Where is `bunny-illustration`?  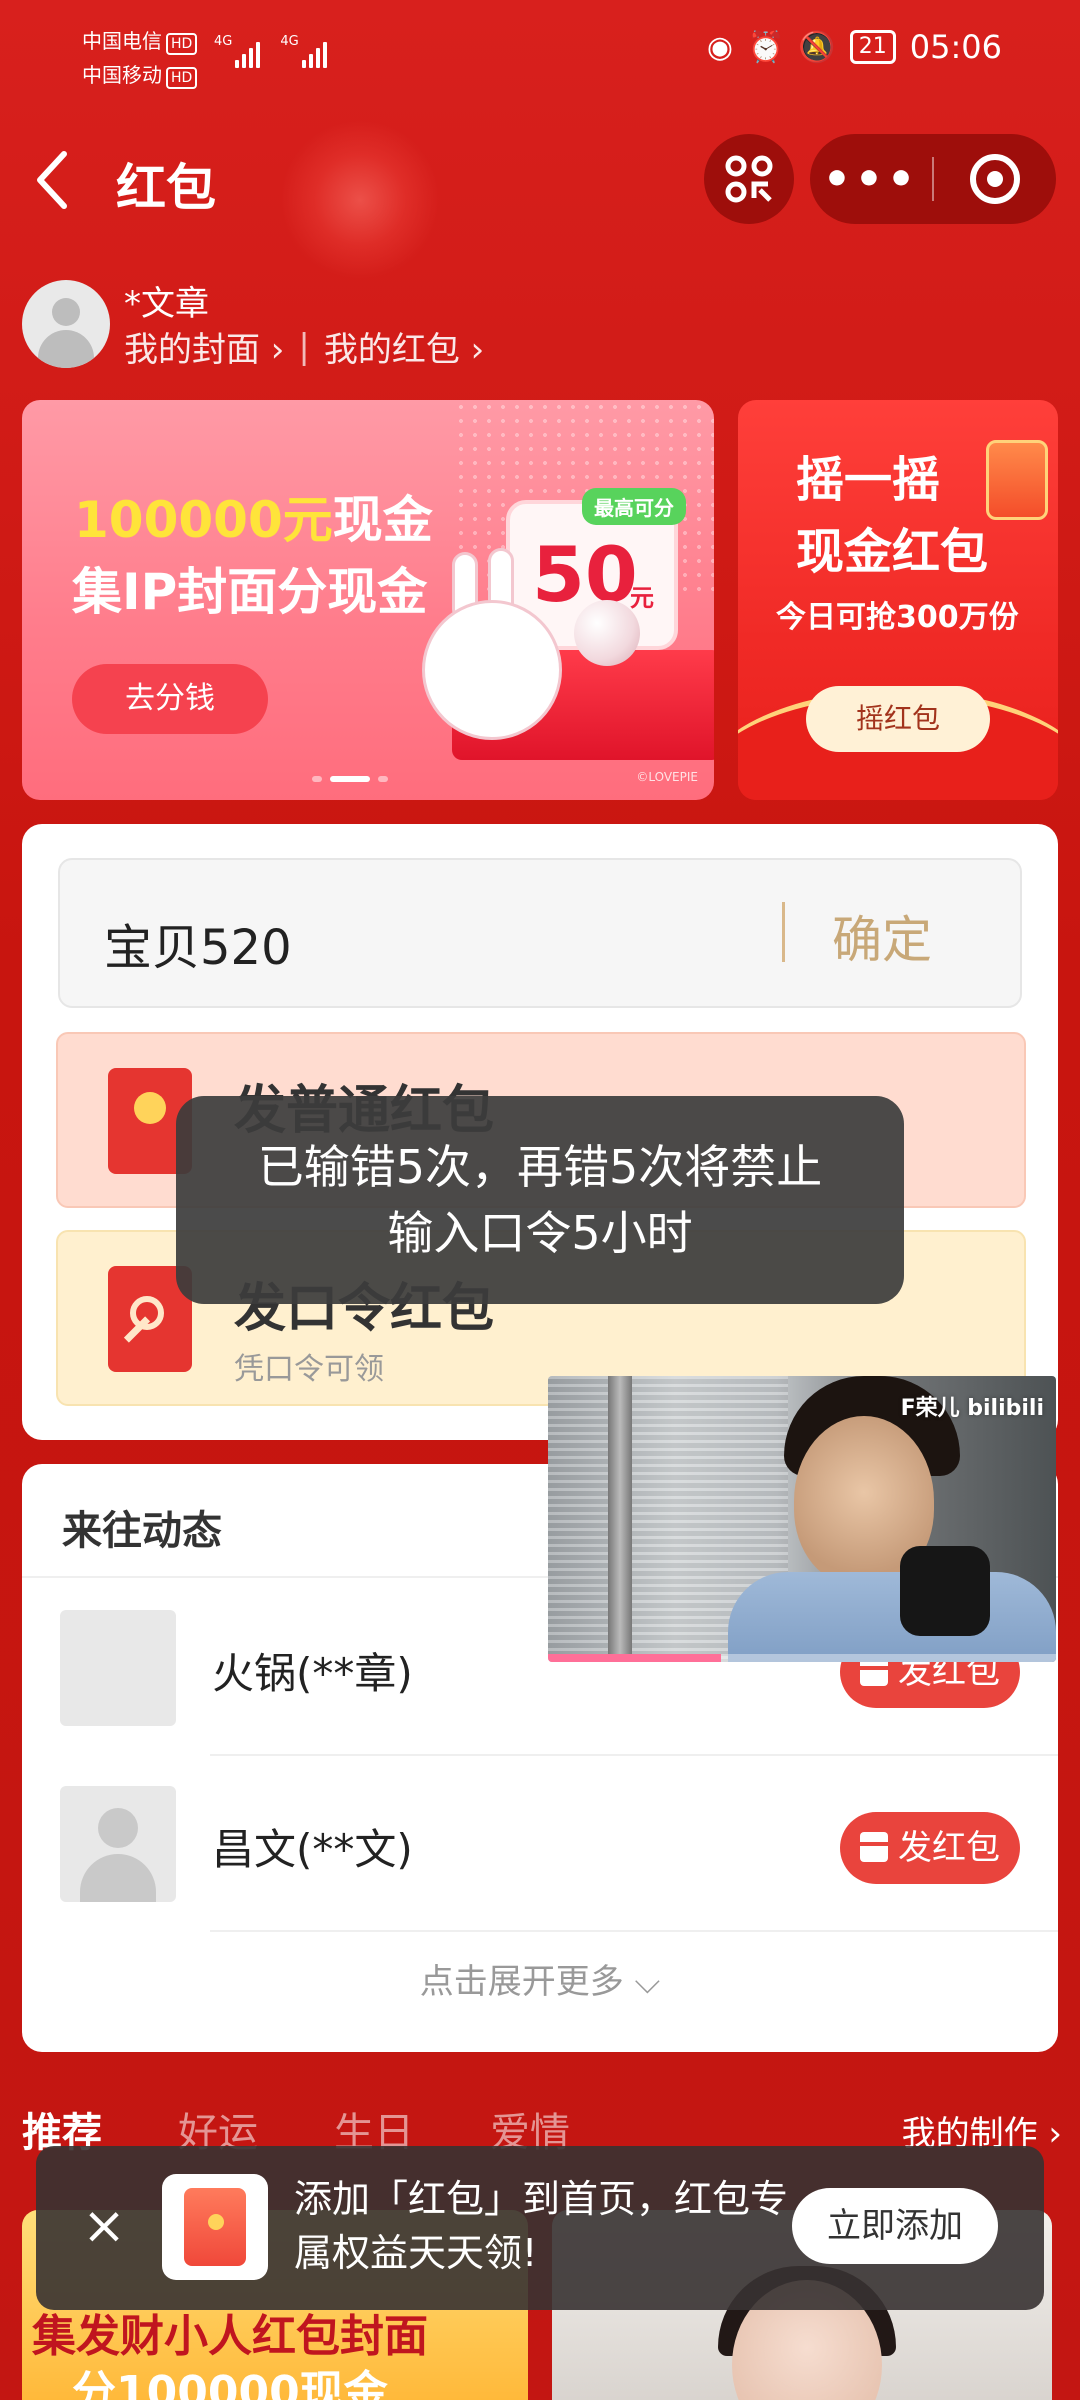
bunny-illustration is located at coordinates (492, 670).